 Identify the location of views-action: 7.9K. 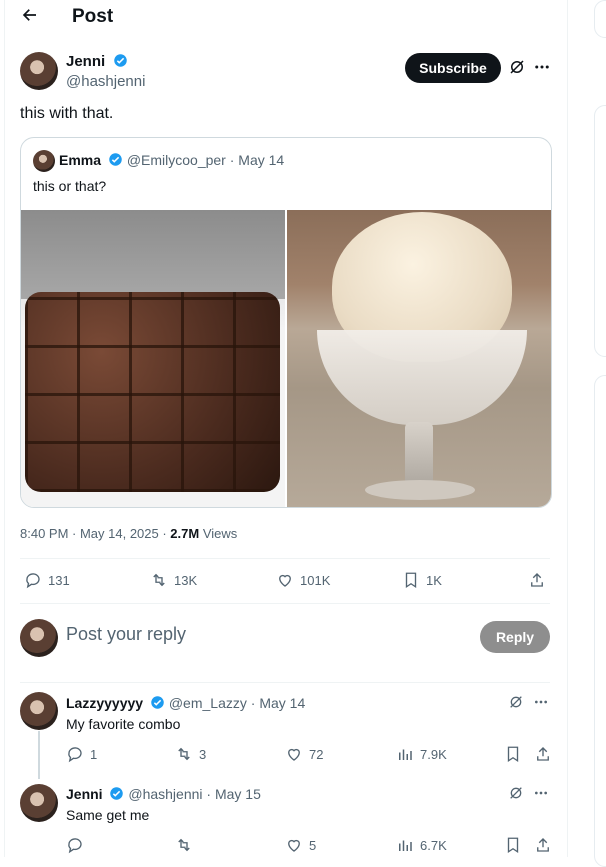
(421, 754).